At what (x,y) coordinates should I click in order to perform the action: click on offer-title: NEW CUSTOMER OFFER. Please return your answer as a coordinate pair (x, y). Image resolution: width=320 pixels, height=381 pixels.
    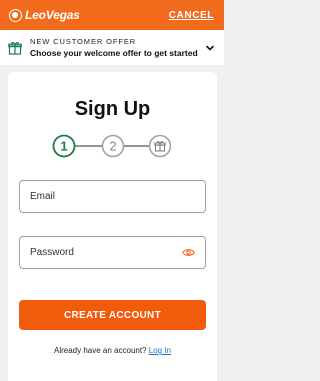
    Looking at the image, I should click on (83, 41).